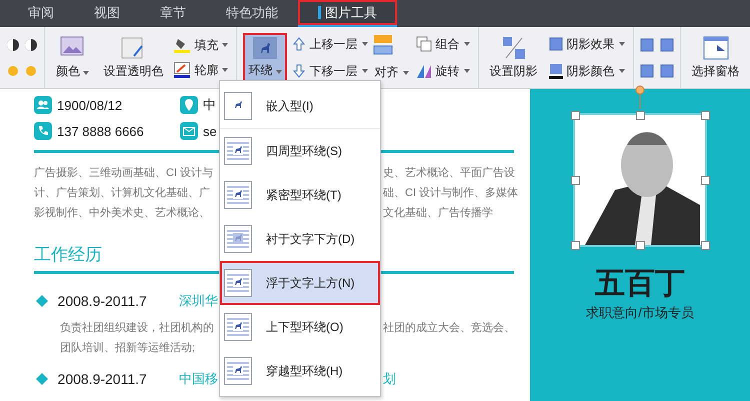 This screenshot has width=750, height=401. What do you see at coordinates (450, 193) in the screenshot?
I see `courses-text: 础、CI 设计与制作、多媒体` at bounding box center [450, 193].